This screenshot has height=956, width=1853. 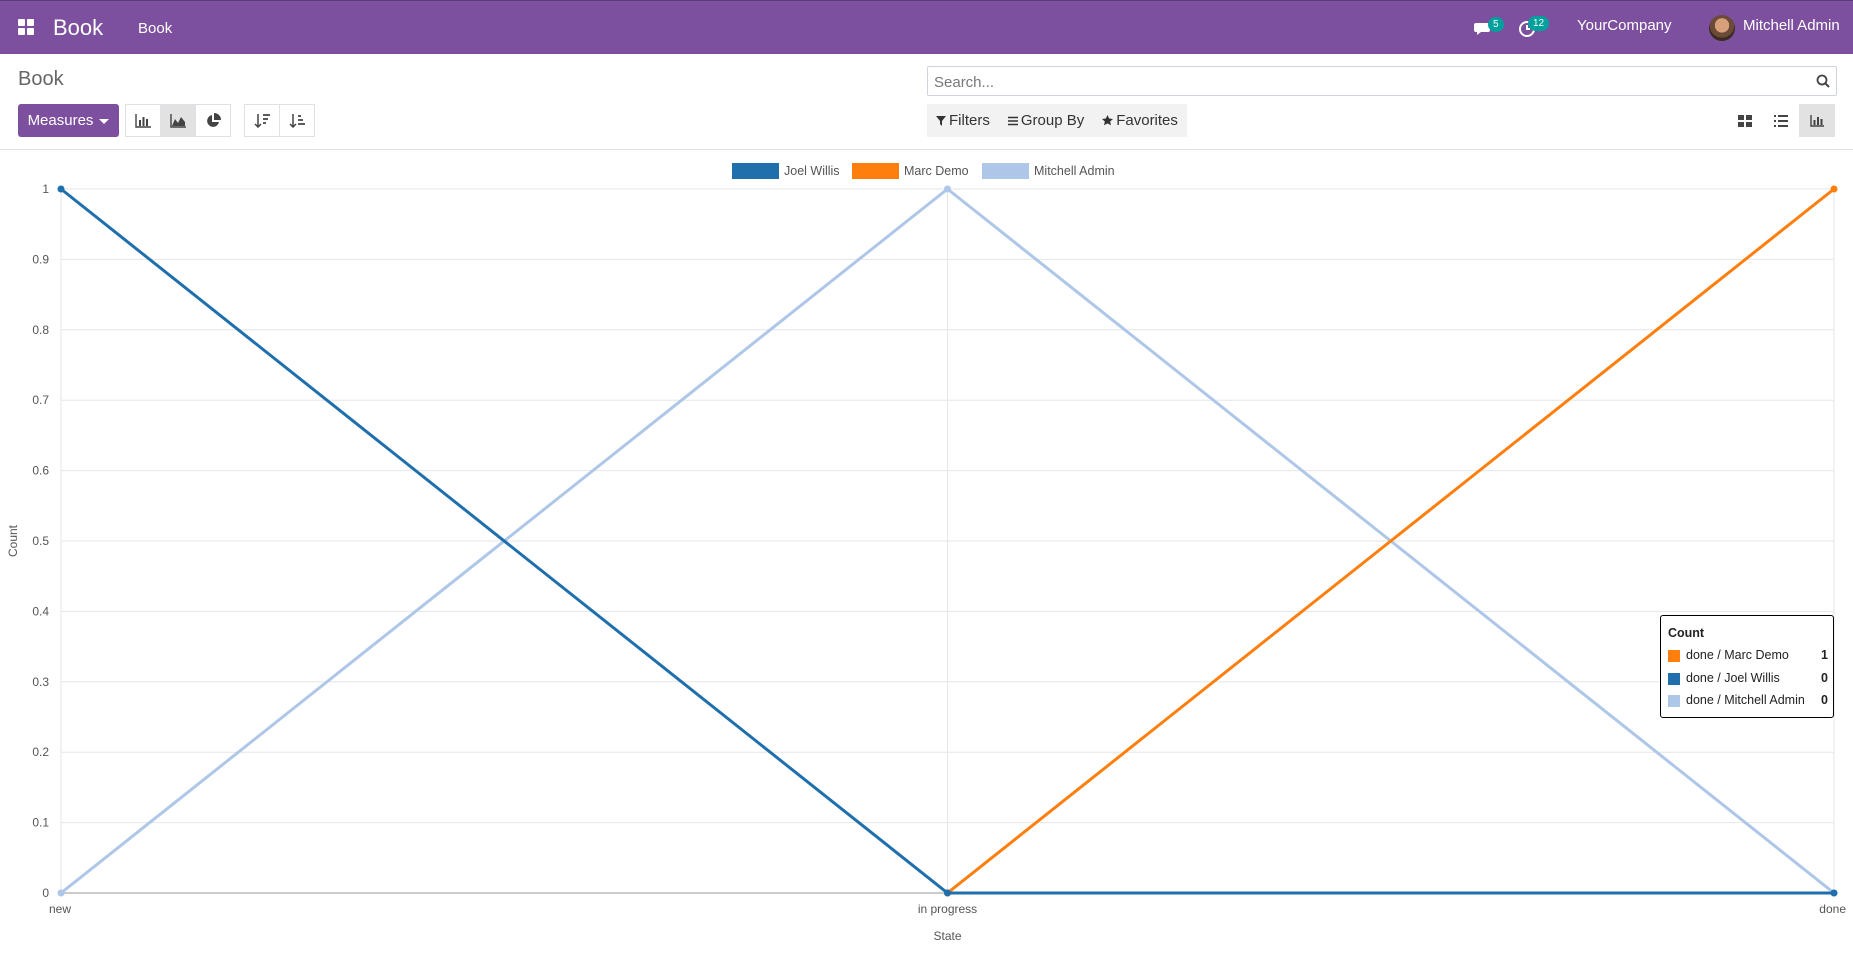 I want to click on measures-button: Measures, so click(x=68, y=120).